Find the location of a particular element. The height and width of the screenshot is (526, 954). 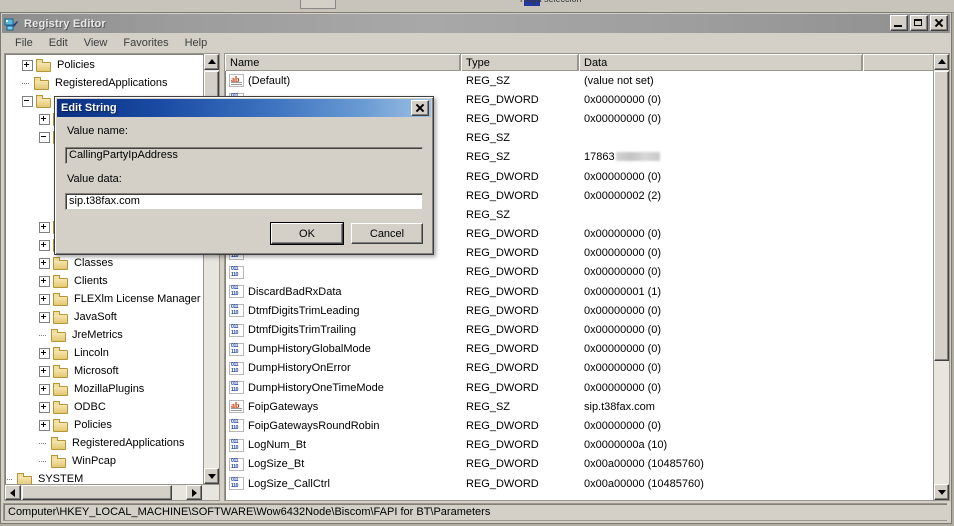

maximize-icon is located at coordinates (919, 23).